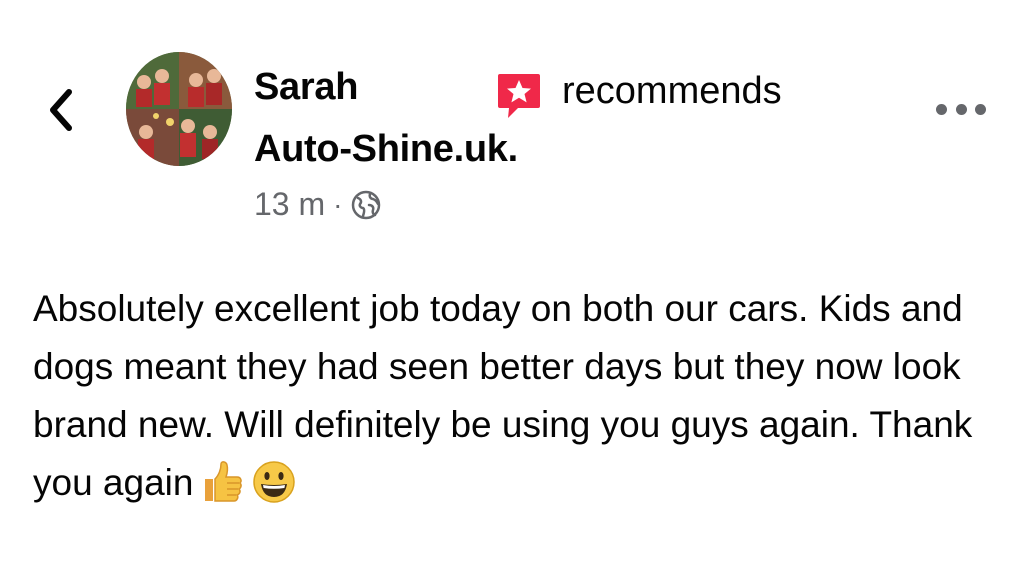 This screenshot has width=1024, height=576. Describe the element at coordinates (274, 482) in the screenshot. I see `grinning-face-emoji` at that location.